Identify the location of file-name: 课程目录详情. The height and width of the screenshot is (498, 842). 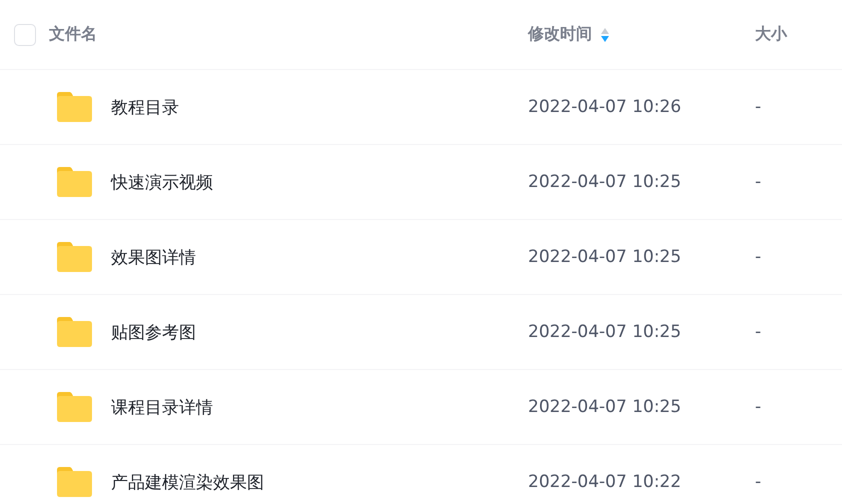
(162, 407).